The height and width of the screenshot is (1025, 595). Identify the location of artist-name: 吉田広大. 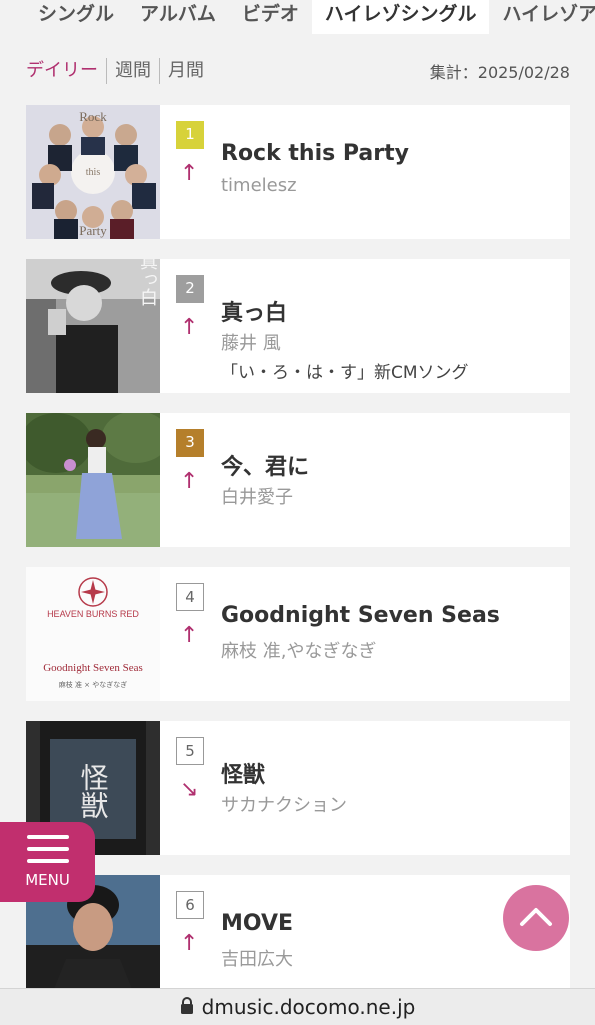
(257, 958).